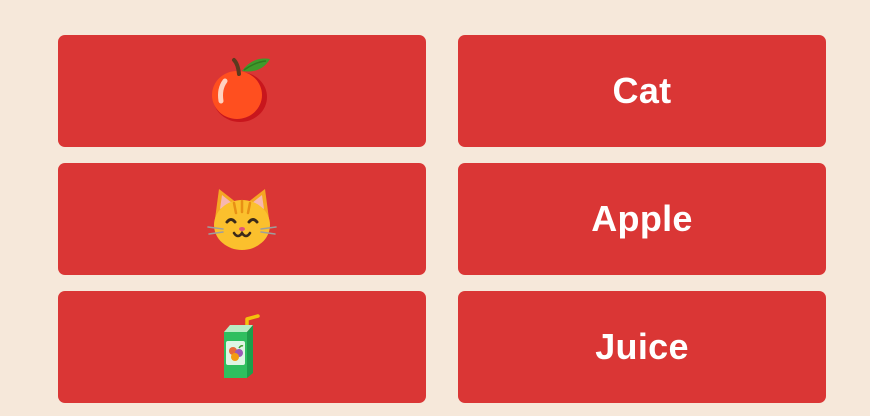 Image resolution: width=870 pixels, height=416 pixels. I want to click on picture-card-cat, so click(242, 219).